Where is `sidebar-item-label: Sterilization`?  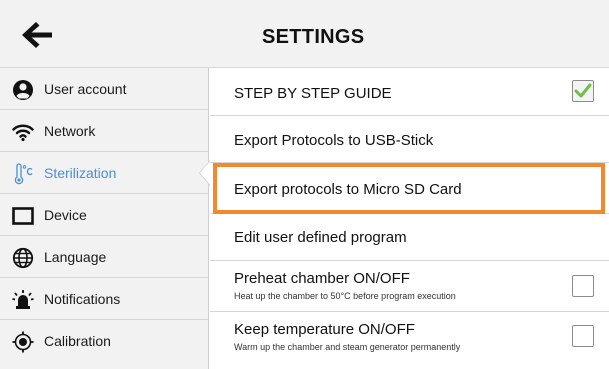 sidebar-item-label: Sterilization is located at coordinates (80, 173).